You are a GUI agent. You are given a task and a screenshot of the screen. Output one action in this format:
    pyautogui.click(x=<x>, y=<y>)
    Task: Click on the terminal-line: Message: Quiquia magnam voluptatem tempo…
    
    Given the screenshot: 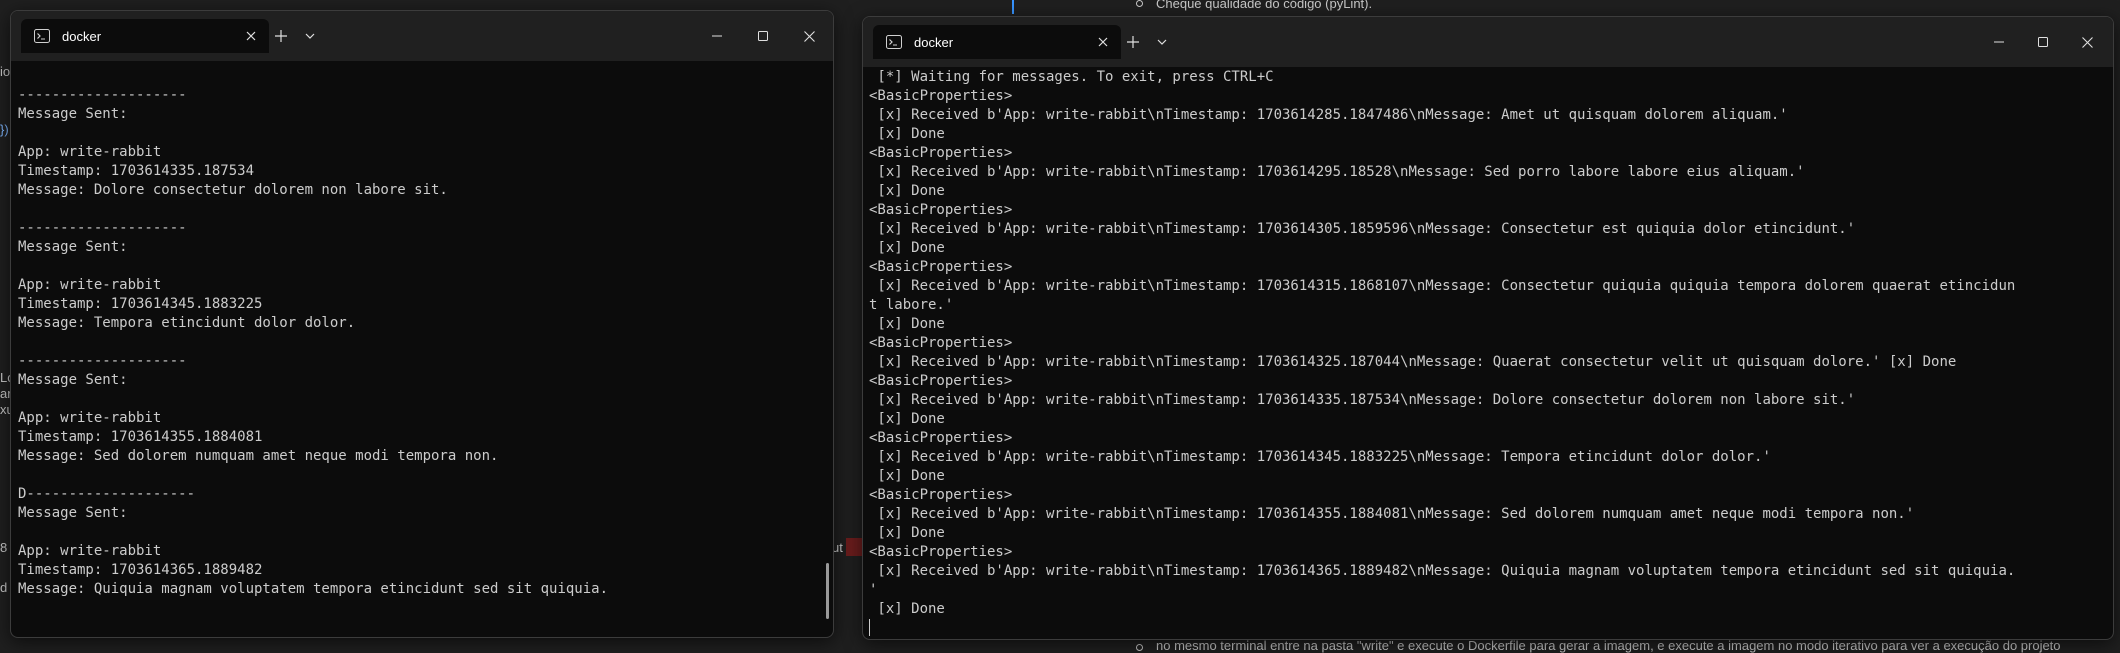 What is the action you would take?
    pyautogui.click(x=313, y=589)
    